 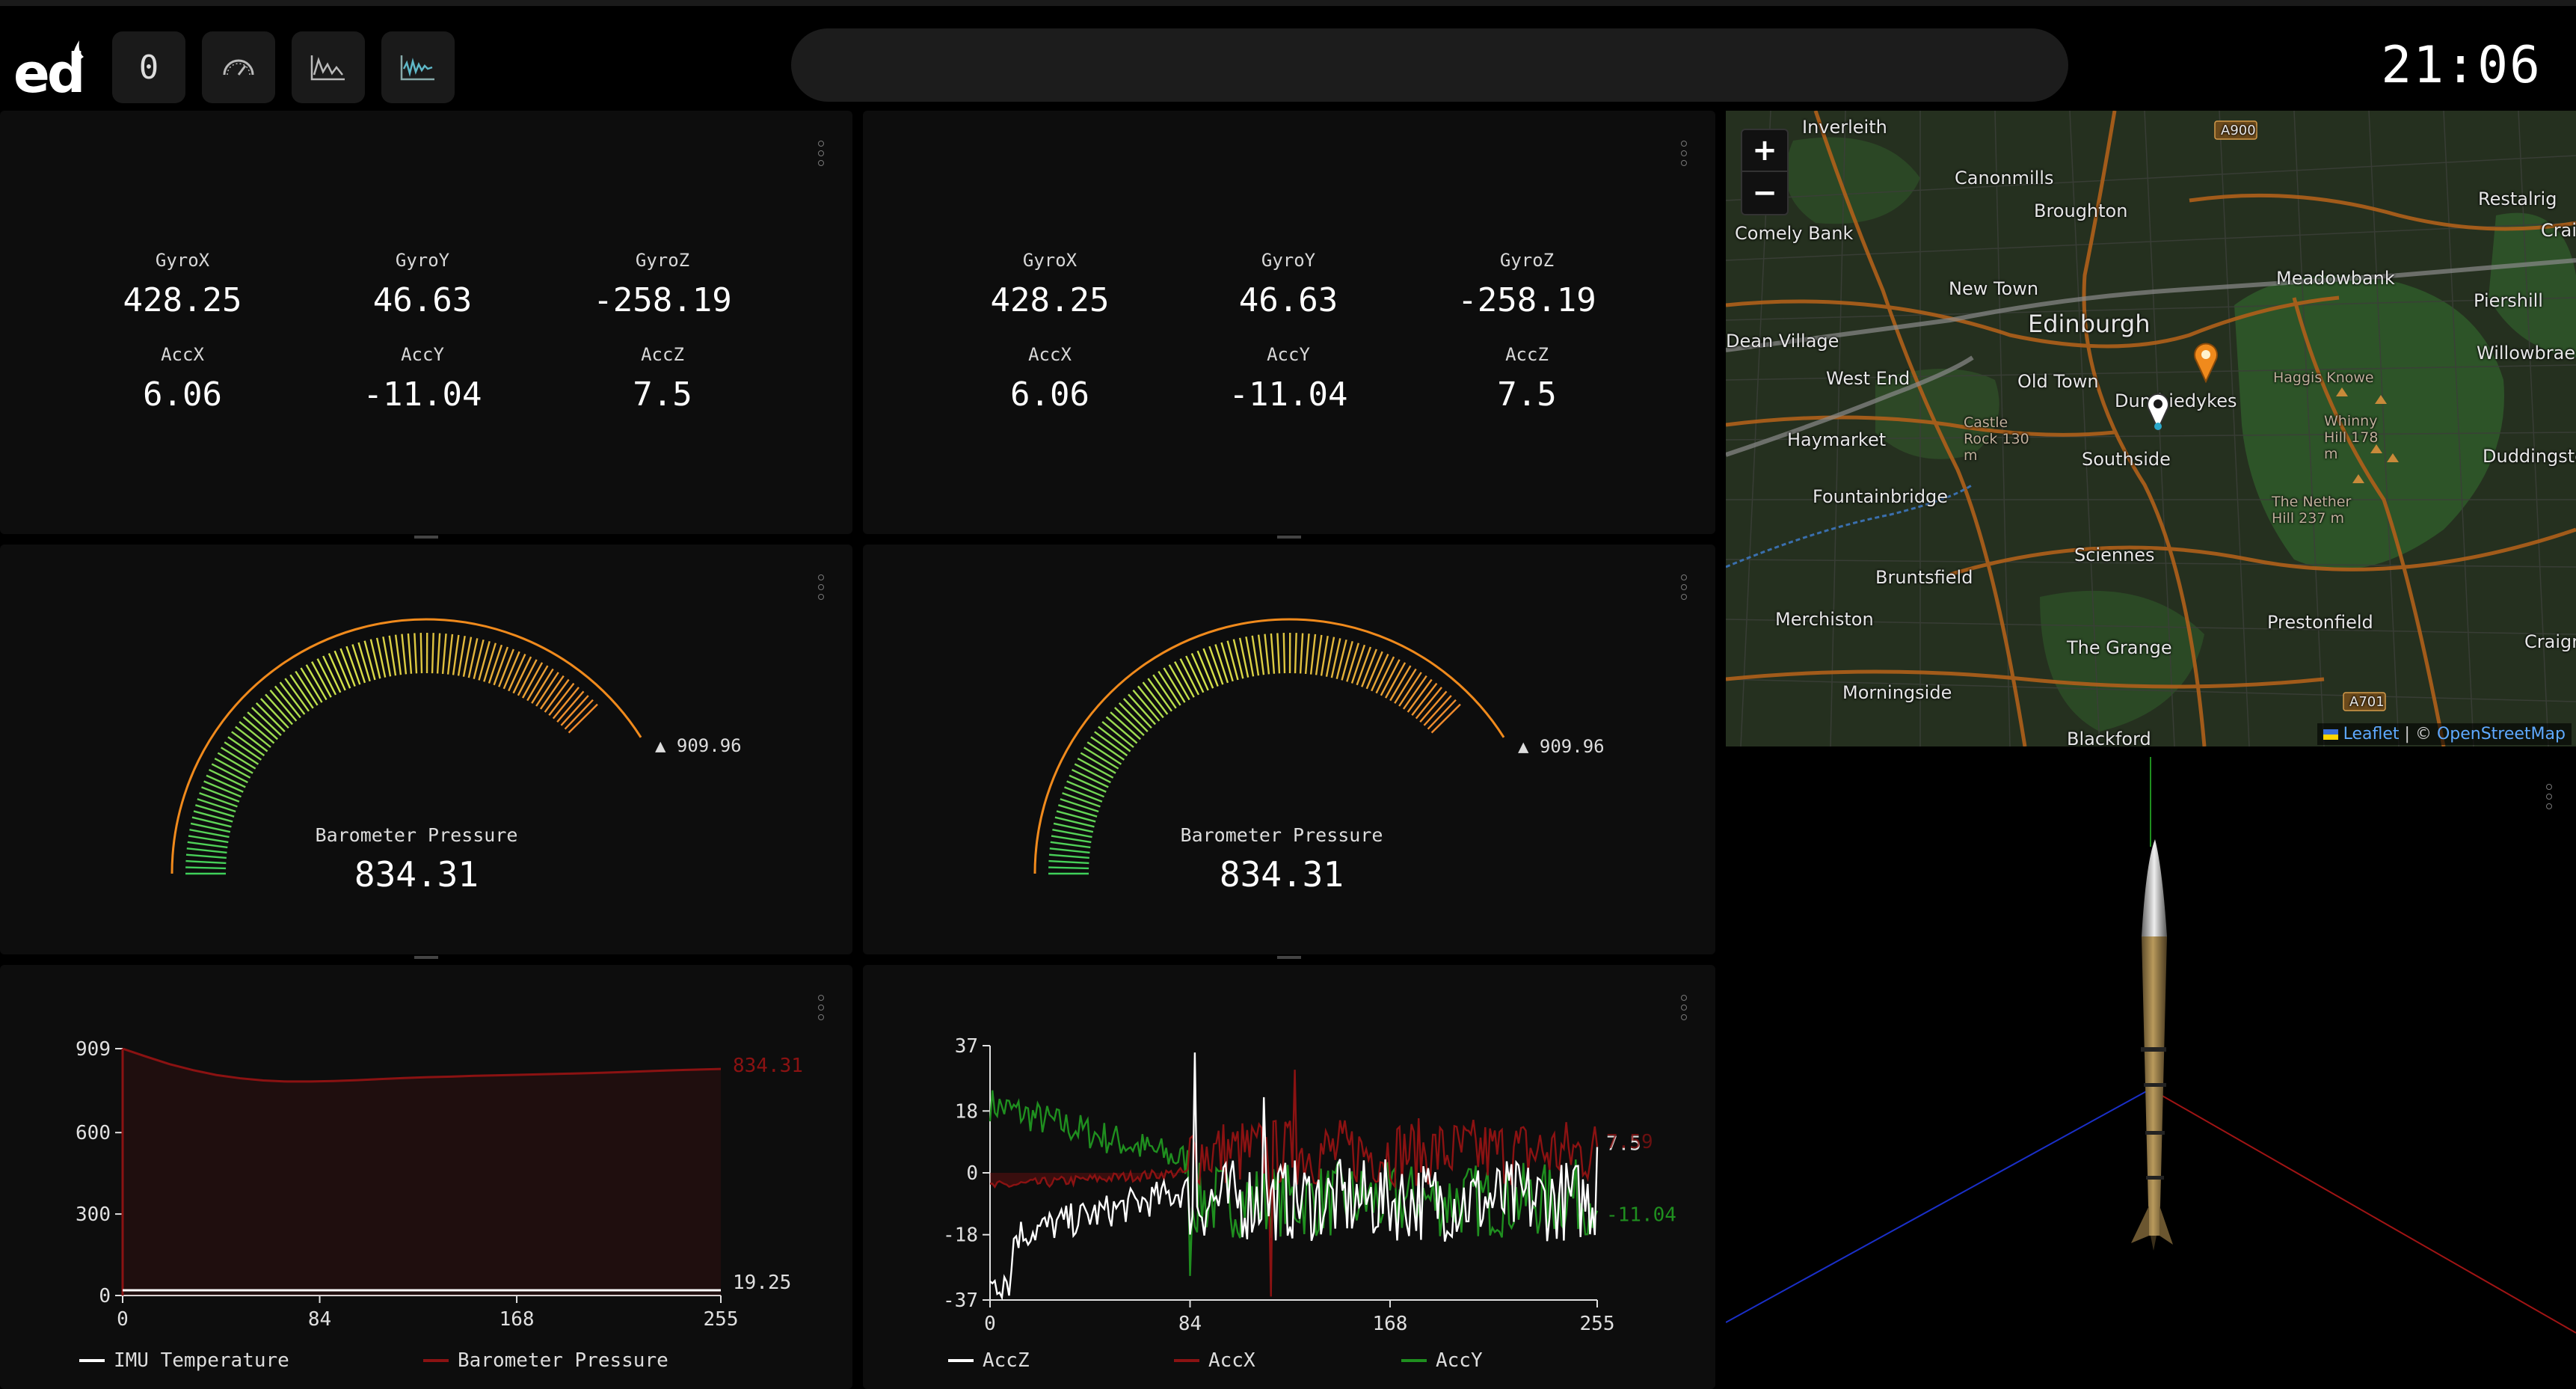 I want to click on map-label: Craigmillar, so click(x=2550, y=641).